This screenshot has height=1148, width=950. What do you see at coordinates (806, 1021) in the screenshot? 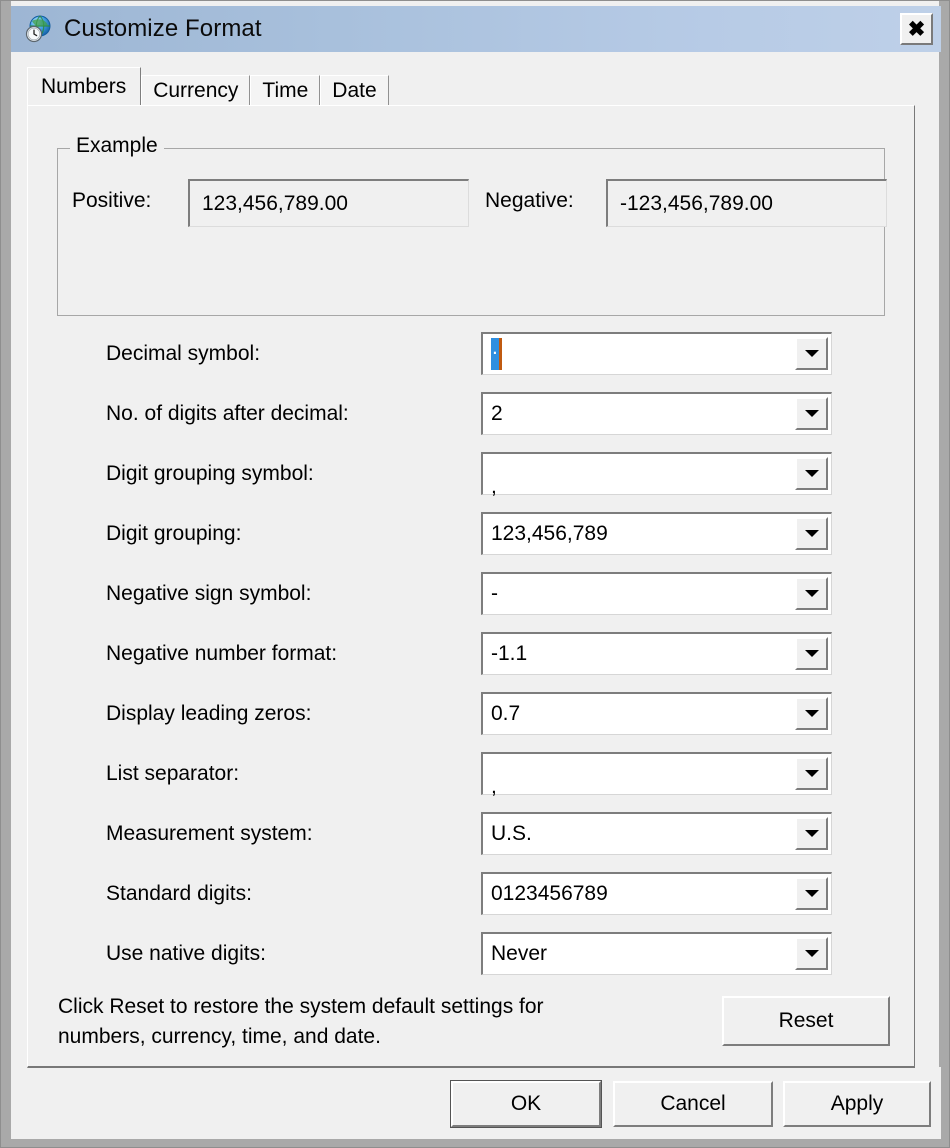
I see `reset-button: Reset` at bounding box center [806, 1021].